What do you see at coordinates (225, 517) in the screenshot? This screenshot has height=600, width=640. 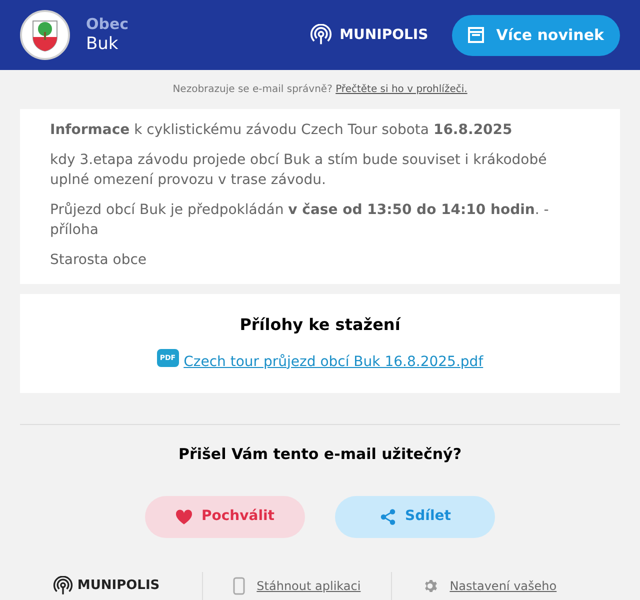 I see `praise-button: Pochválit` at bounding box center [225, 517].